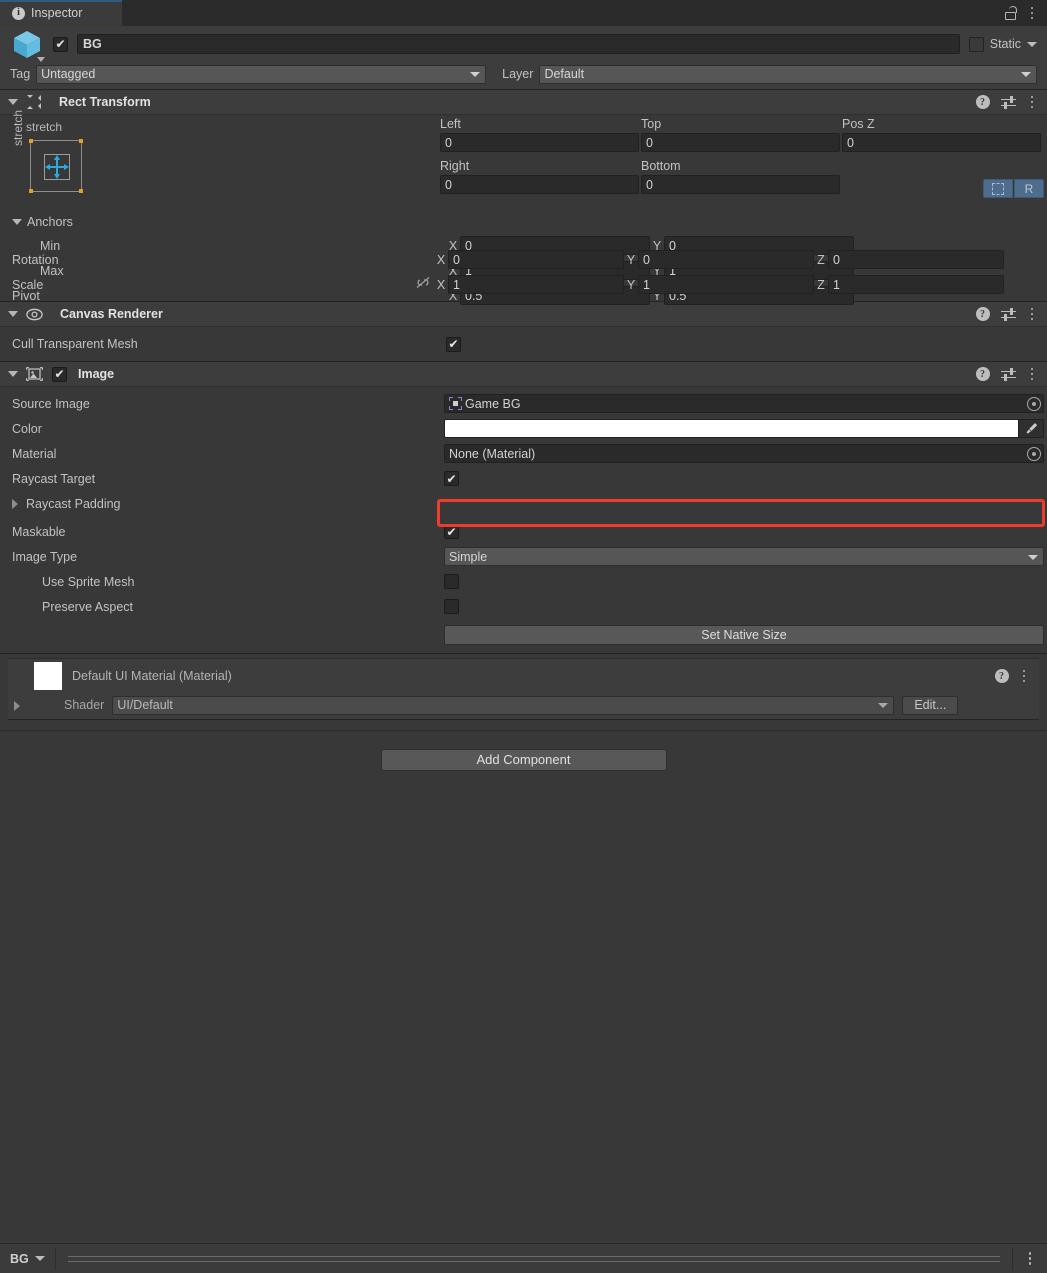 This screenshot has height=1273, width=1047. What do you see at coordinates (73, 503) in the screenshot?
I see `raycast-padding-label: Raycast Padding` at bounding box center [73, 503].